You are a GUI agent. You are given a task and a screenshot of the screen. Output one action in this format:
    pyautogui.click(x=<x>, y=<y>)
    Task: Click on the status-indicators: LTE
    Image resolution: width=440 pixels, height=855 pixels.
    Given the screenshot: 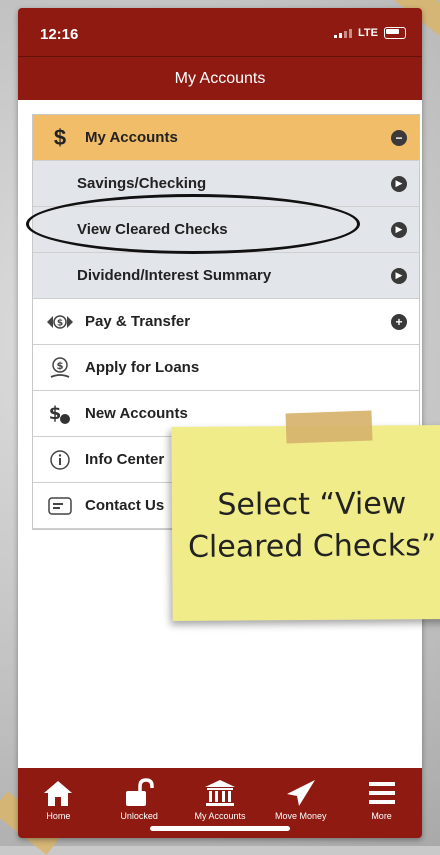 What is the action you would take?
    pyautogui.click(x=370, y=33)
    